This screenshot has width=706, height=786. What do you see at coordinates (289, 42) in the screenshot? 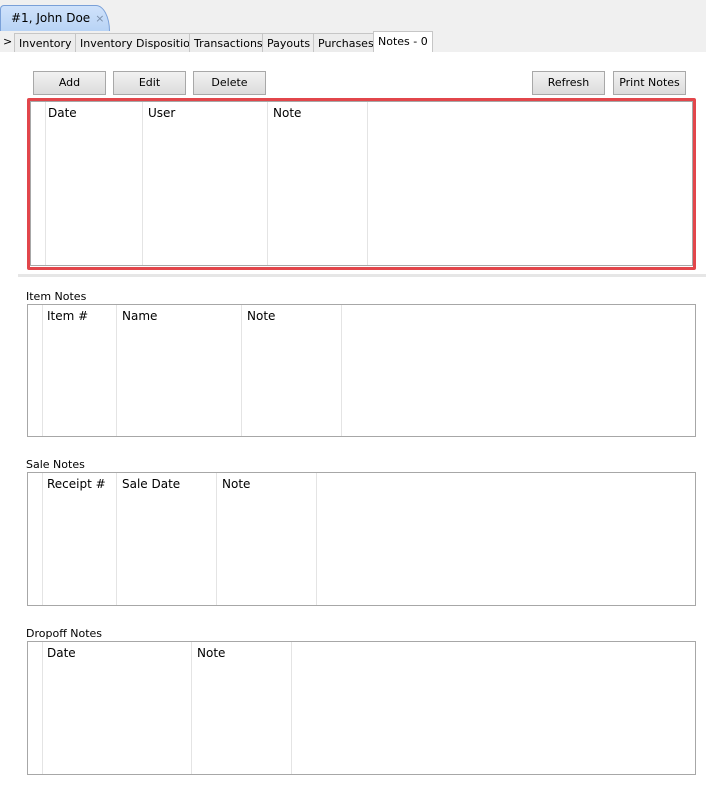
I see `tab-payouts: Payouts` at bounding box center [289, 42].